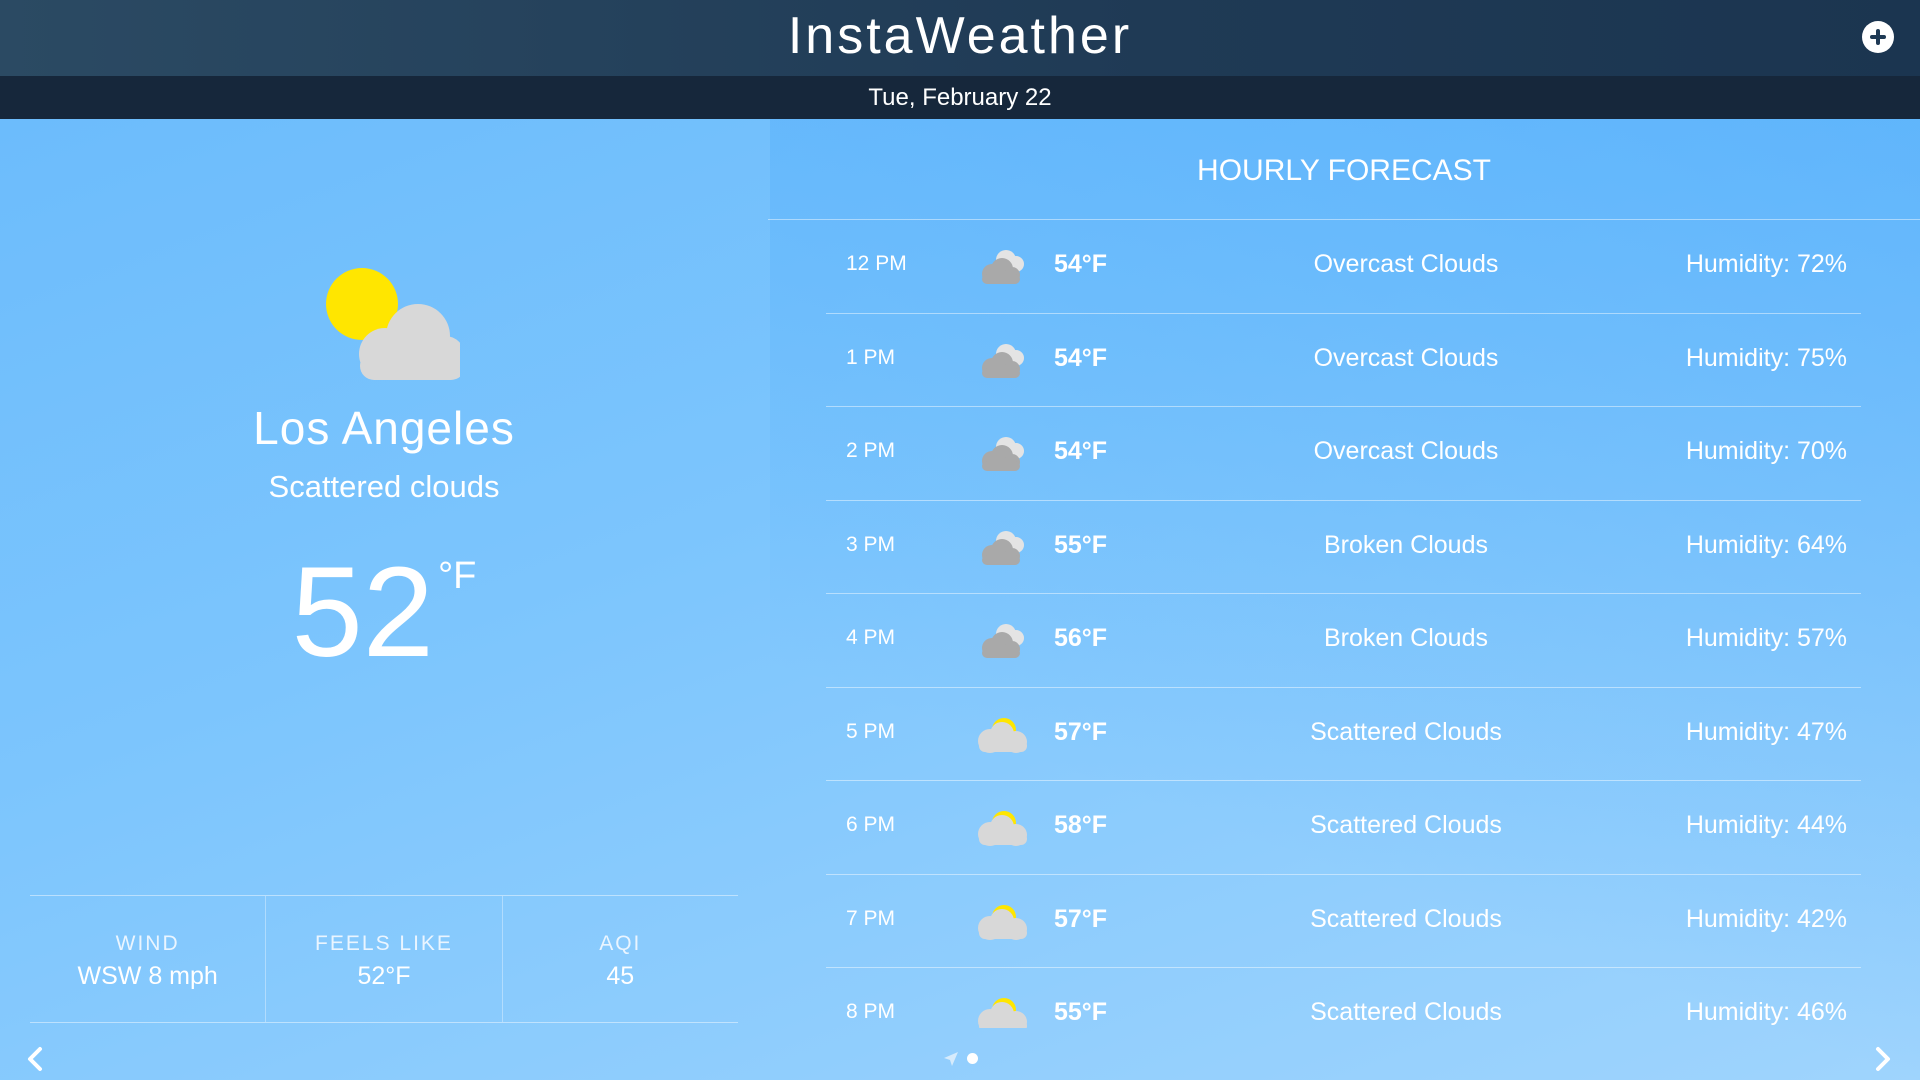 This screenshot has width=1920, height=1080. I want to click on forecast-humidity: Humidity: 42%, so click(1766, 918).